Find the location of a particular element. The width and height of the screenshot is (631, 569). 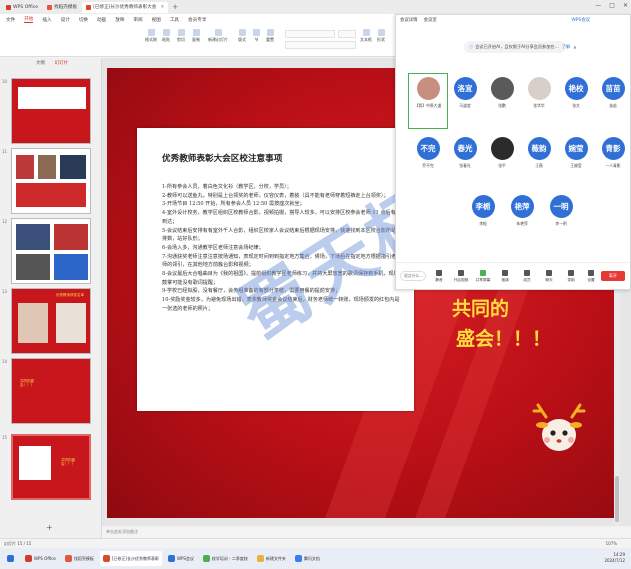

taskbar-item-template: 找稻壳模板 is located at coordinates (79, 558).